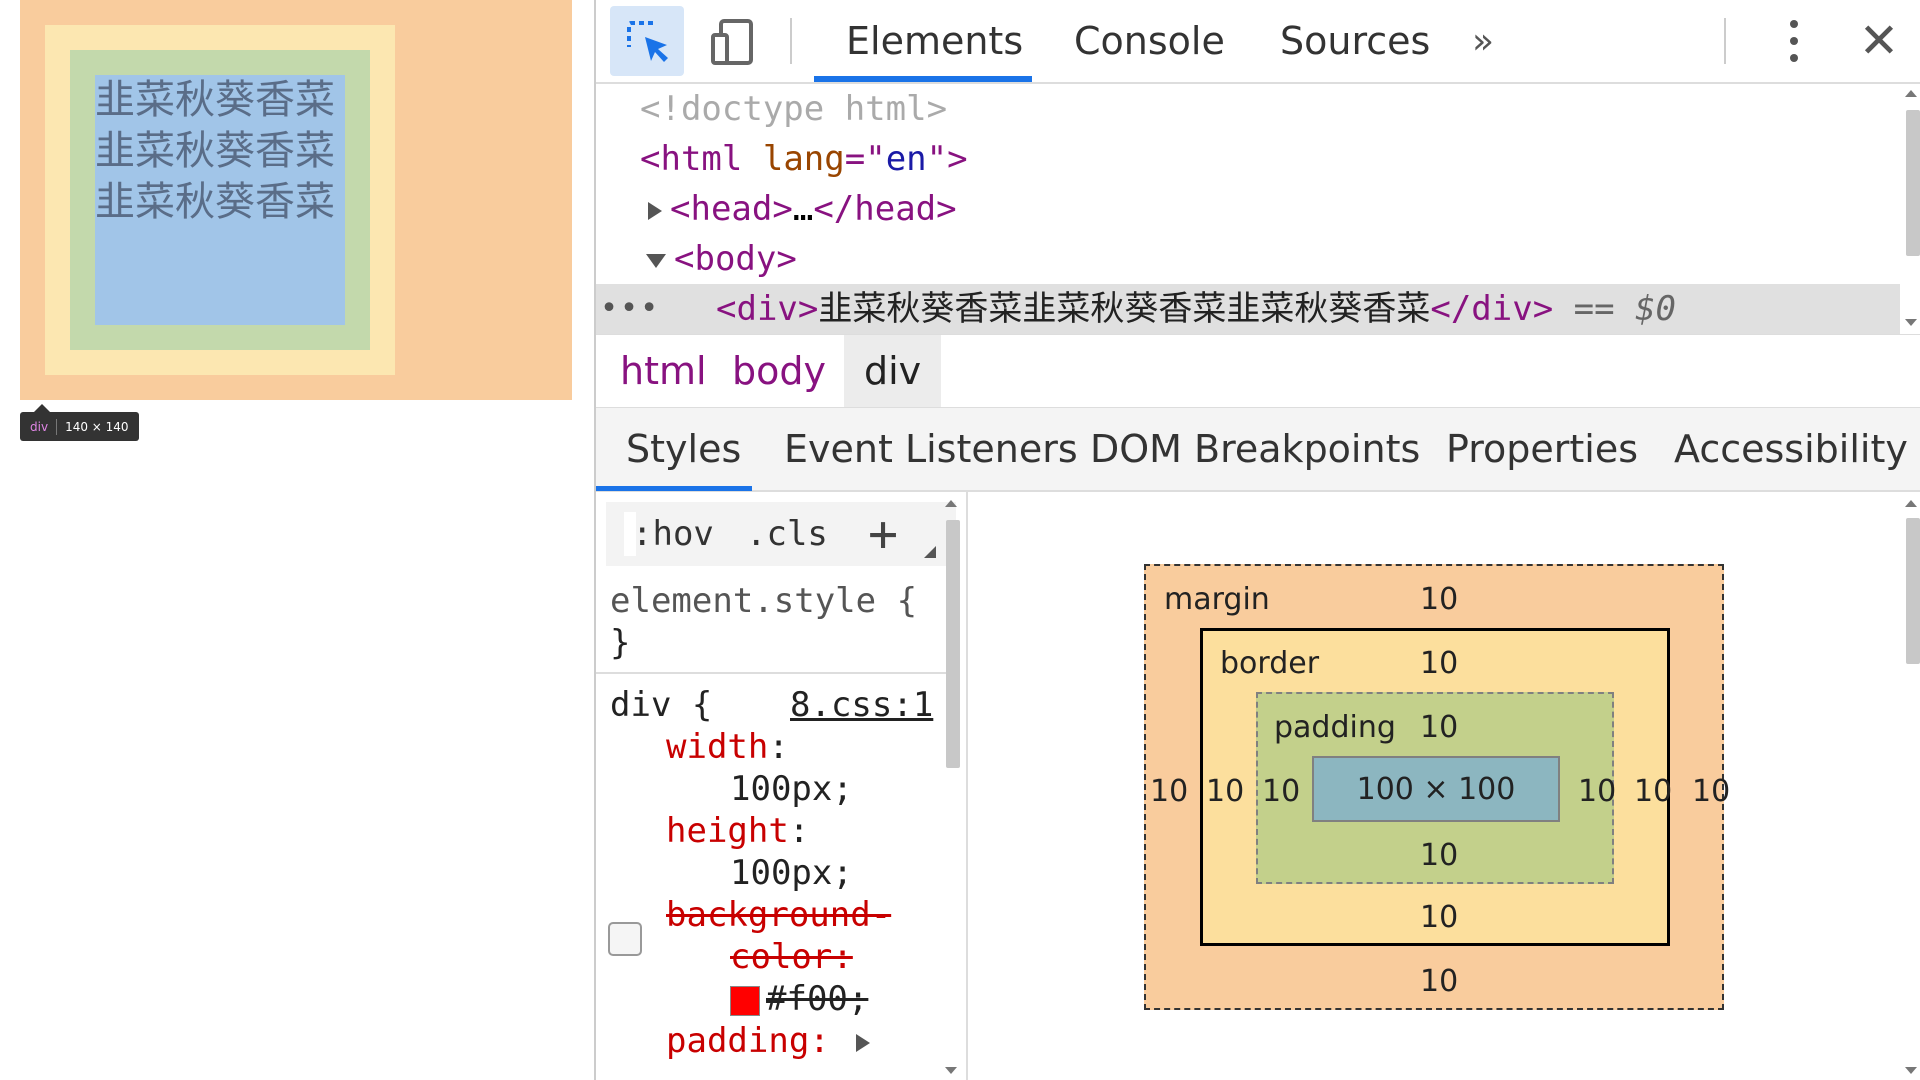 The height and width of the screenshot is (1080, 1920). What do you see at coordinates (1436, 789) in the screenshot?
I see `box-model-content: 100 × 100` at bounding box center [1436, 789].